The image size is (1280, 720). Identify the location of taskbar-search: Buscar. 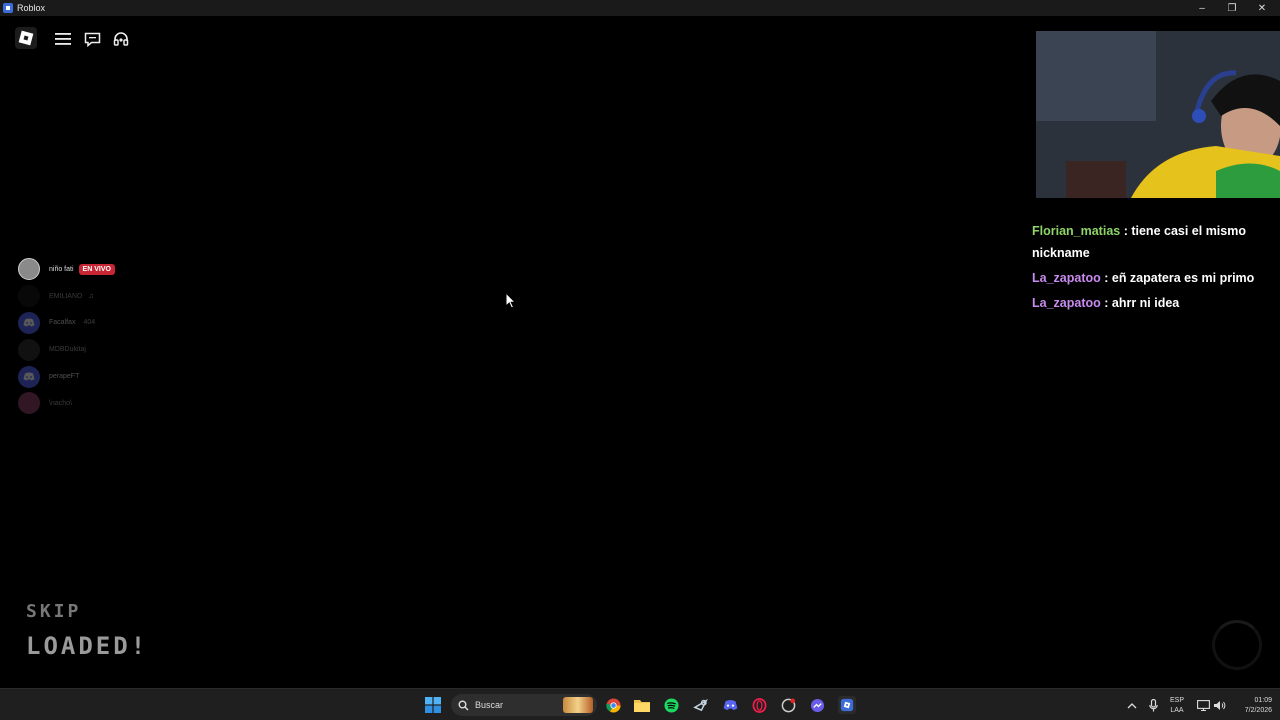
(524, 705).